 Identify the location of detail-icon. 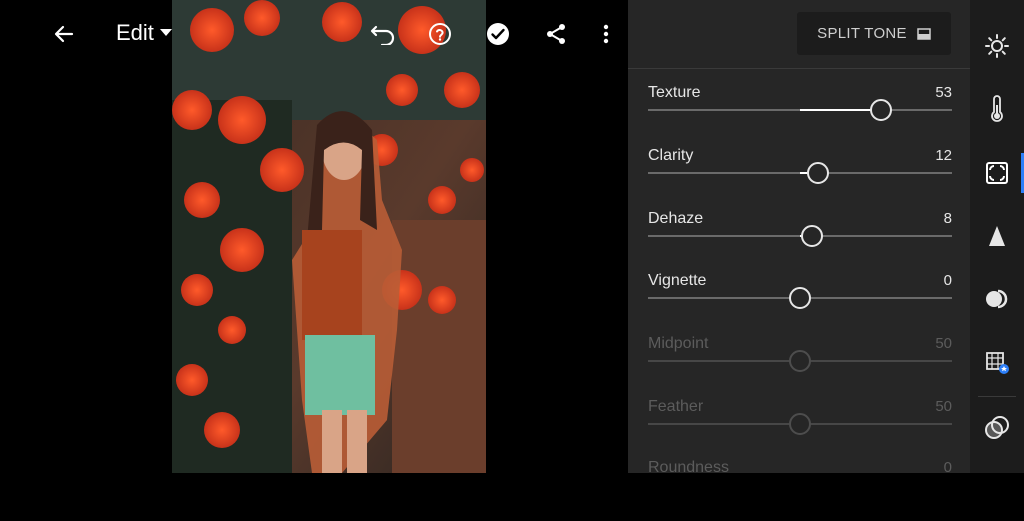
(997, 236).